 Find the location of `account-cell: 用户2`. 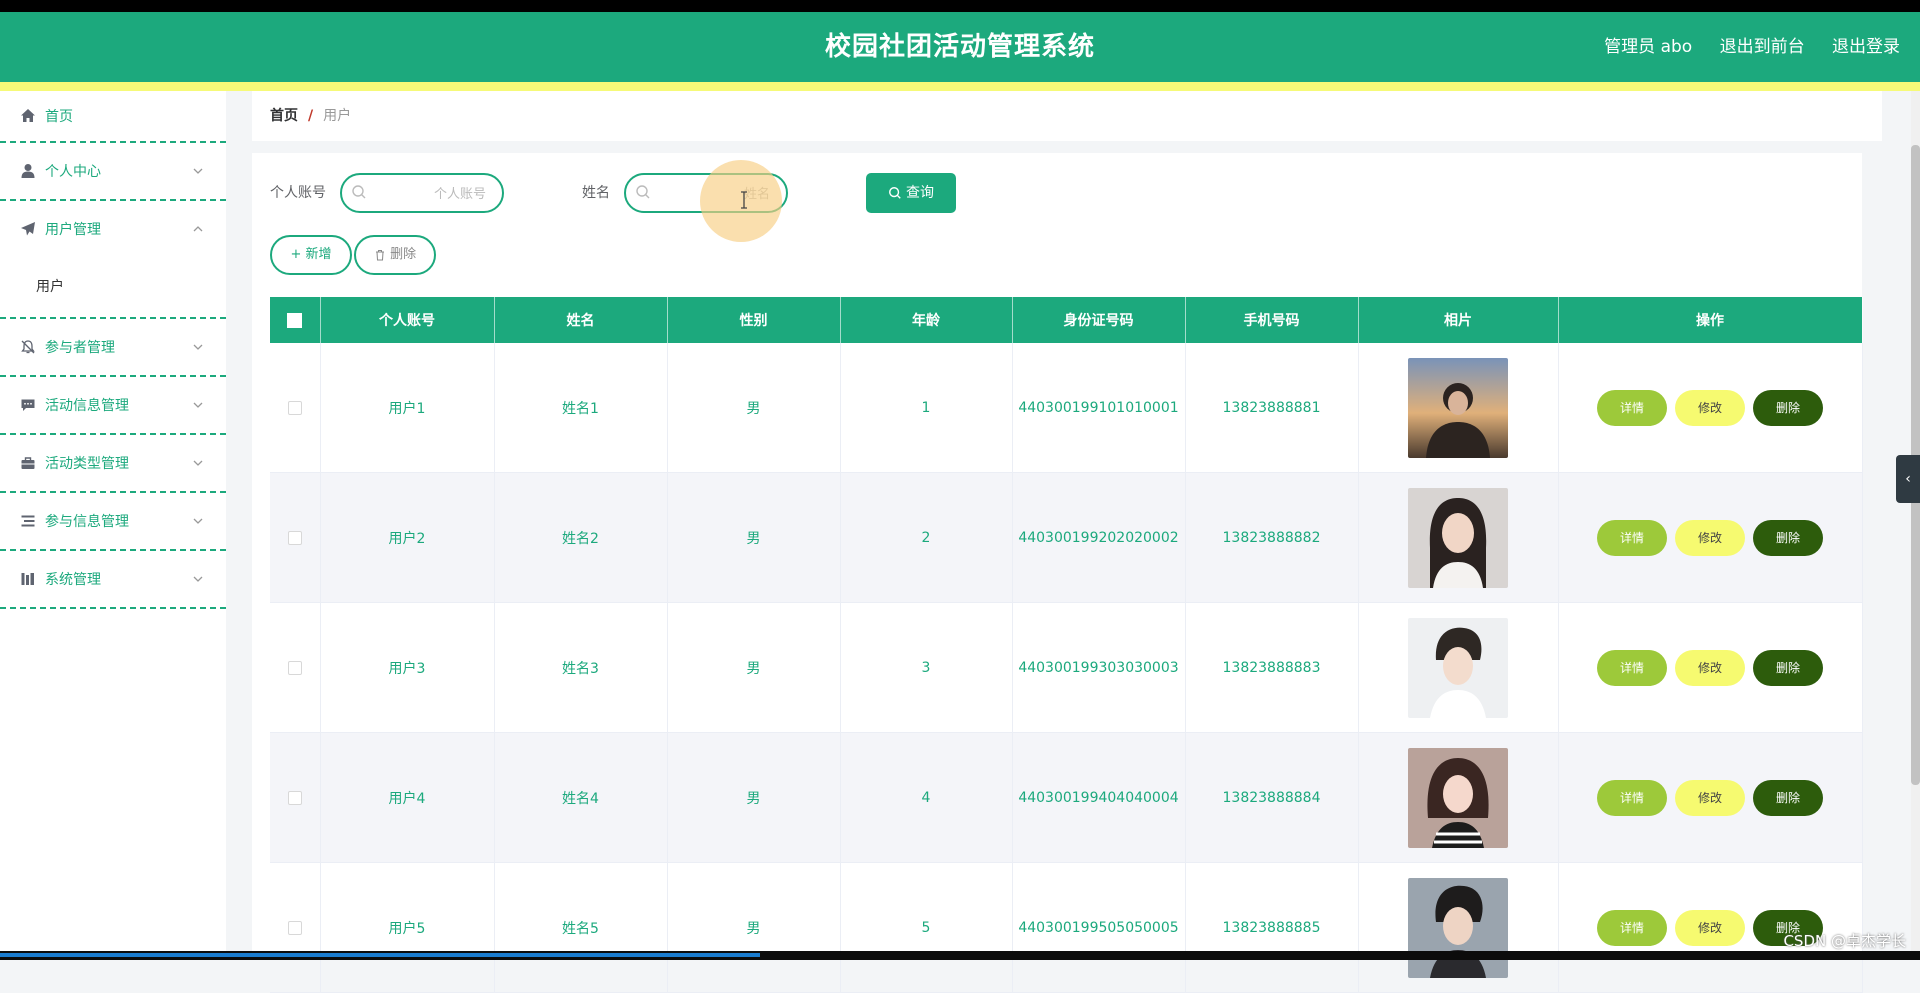

account-cell: 用户2 is located at coordinates (407, 537).